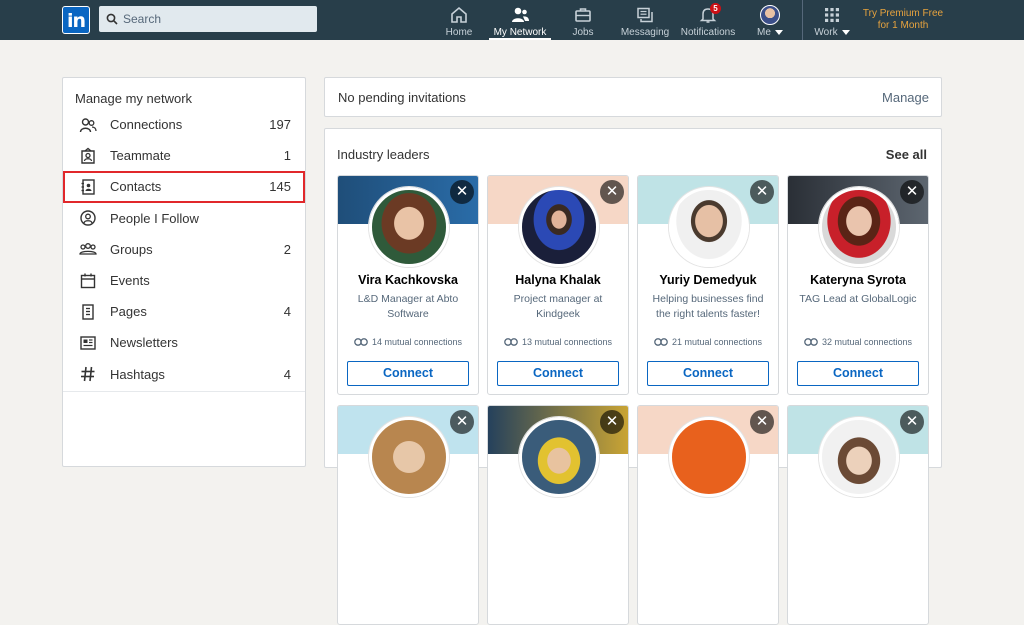  I want to click on nav-work: Work, so click(832, 20).